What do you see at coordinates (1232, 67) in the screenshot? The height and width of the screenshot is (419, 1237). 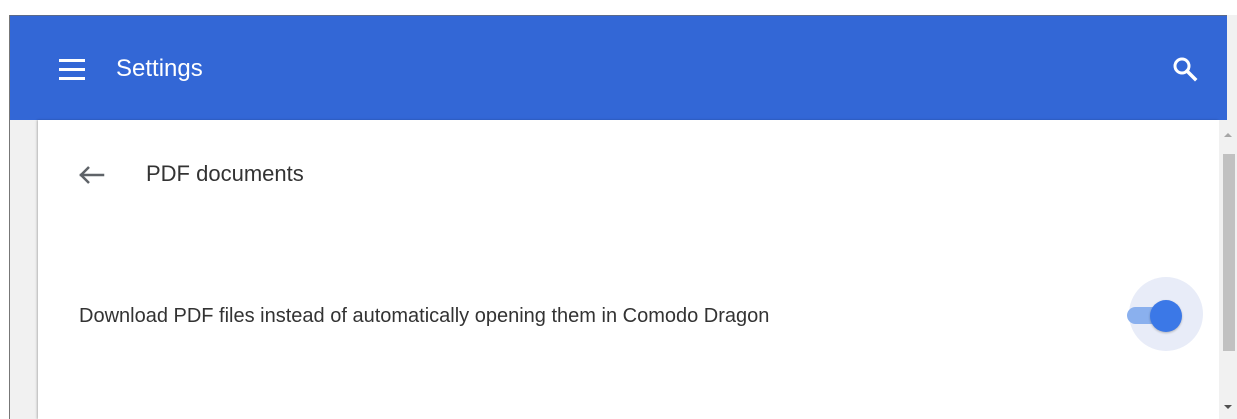 I see `window-right-frame` at bounding box center [1232, 67].